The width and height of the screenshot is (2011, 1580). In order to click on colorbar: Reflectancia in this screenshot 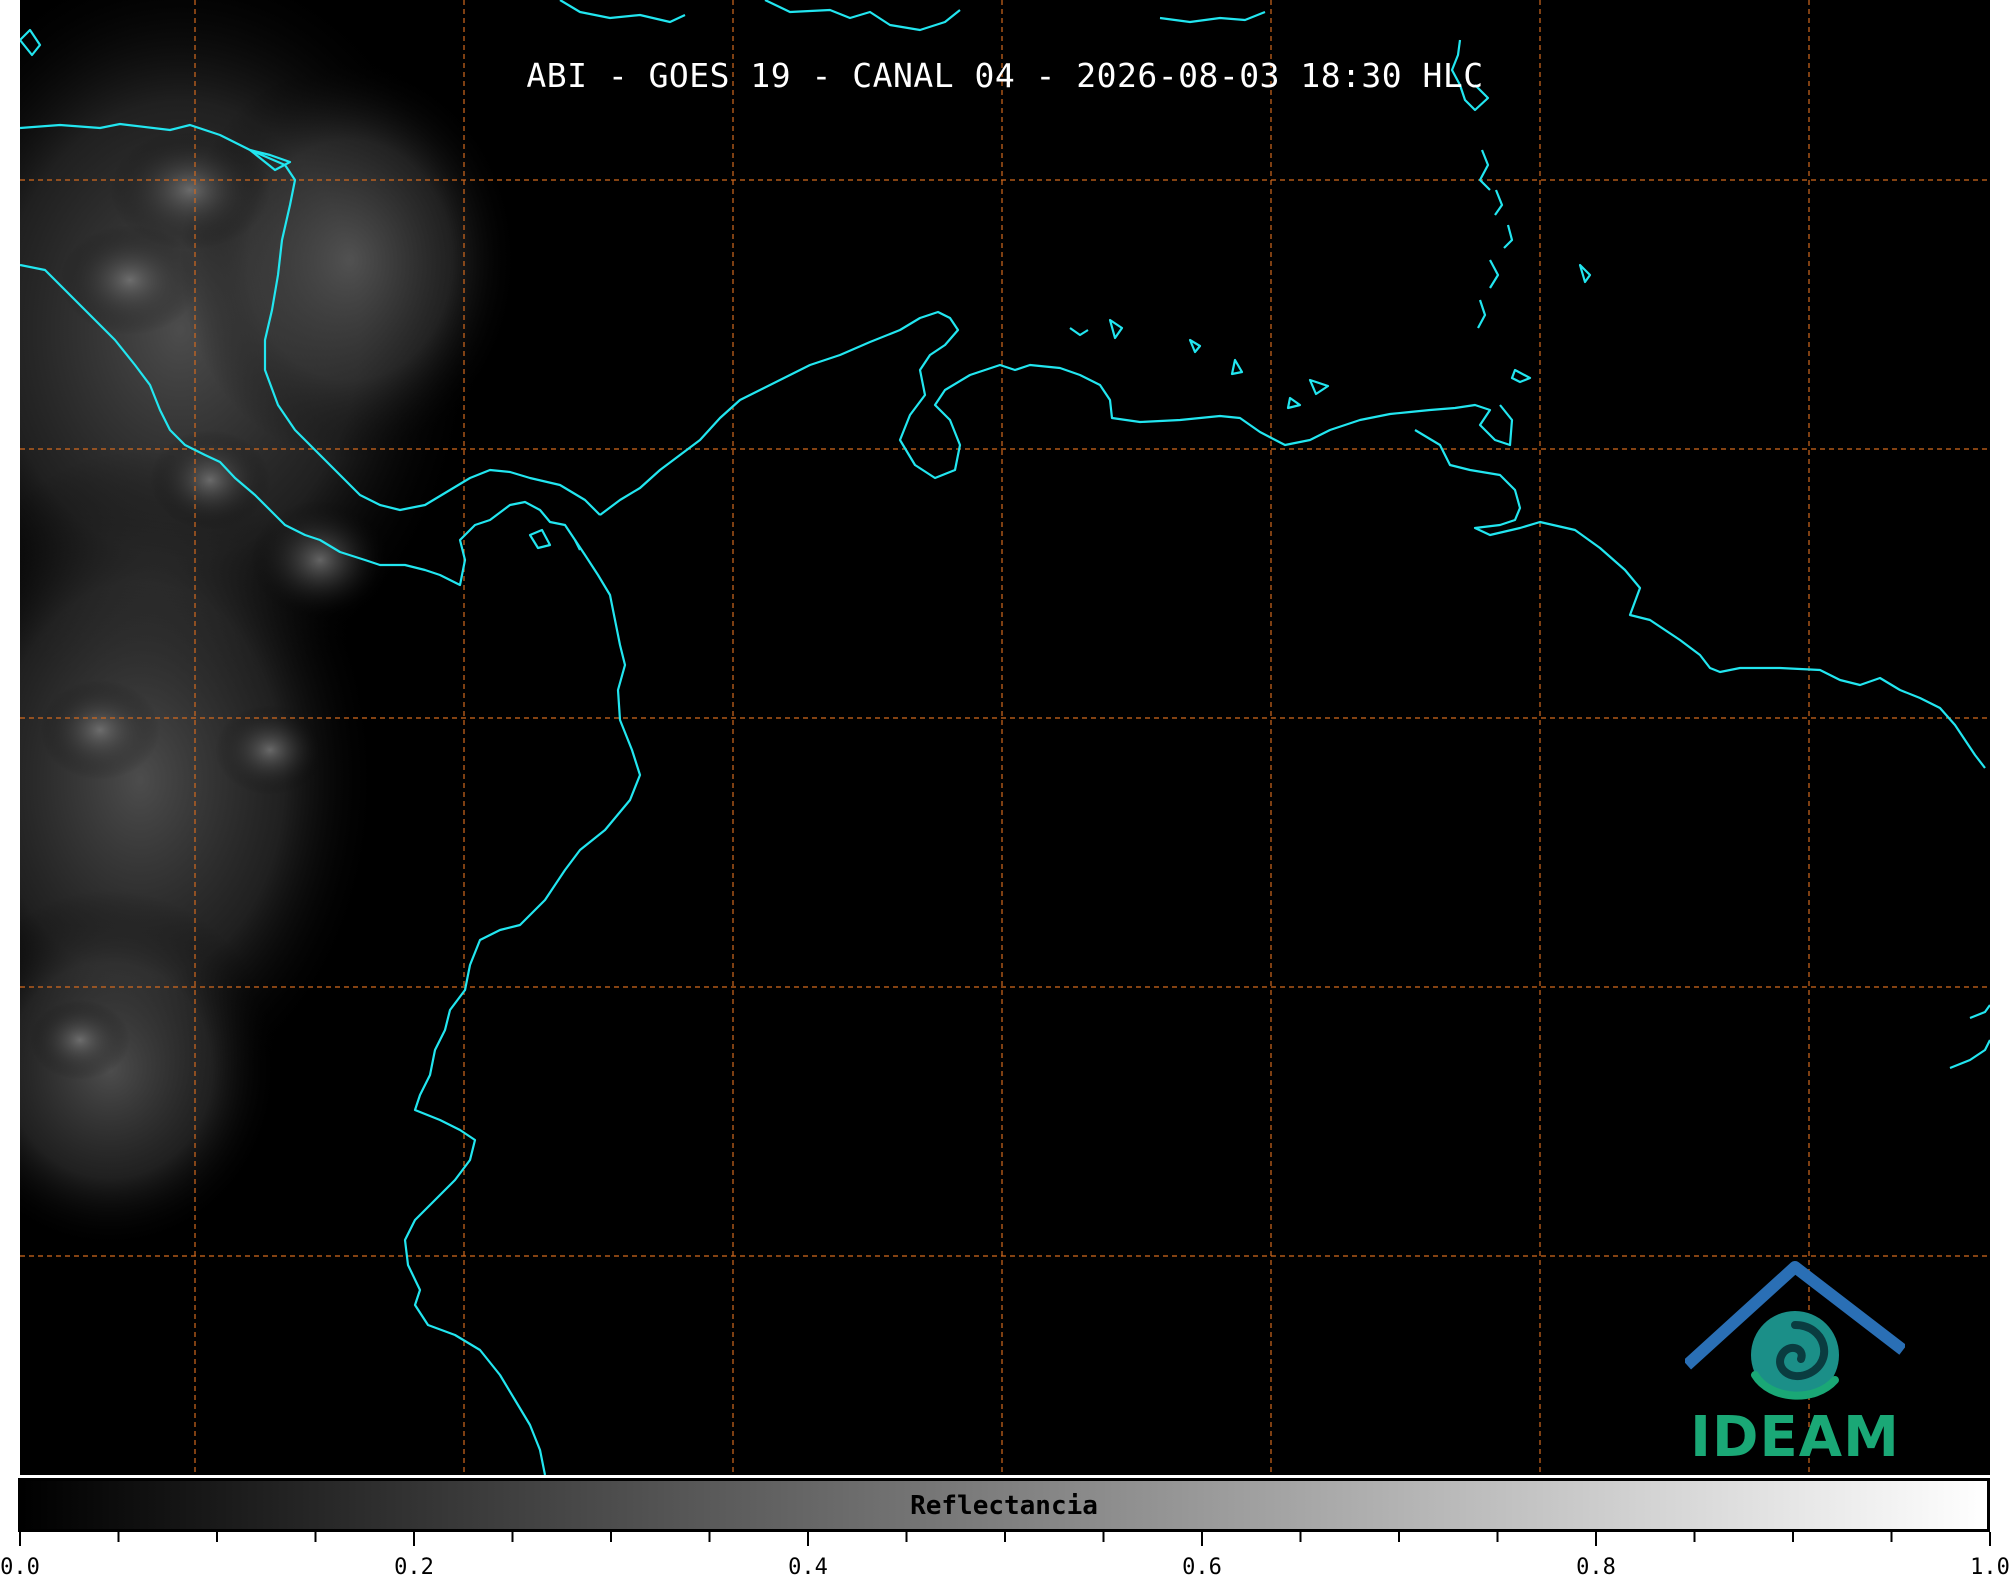, I will do `click(1004, 1505)`.